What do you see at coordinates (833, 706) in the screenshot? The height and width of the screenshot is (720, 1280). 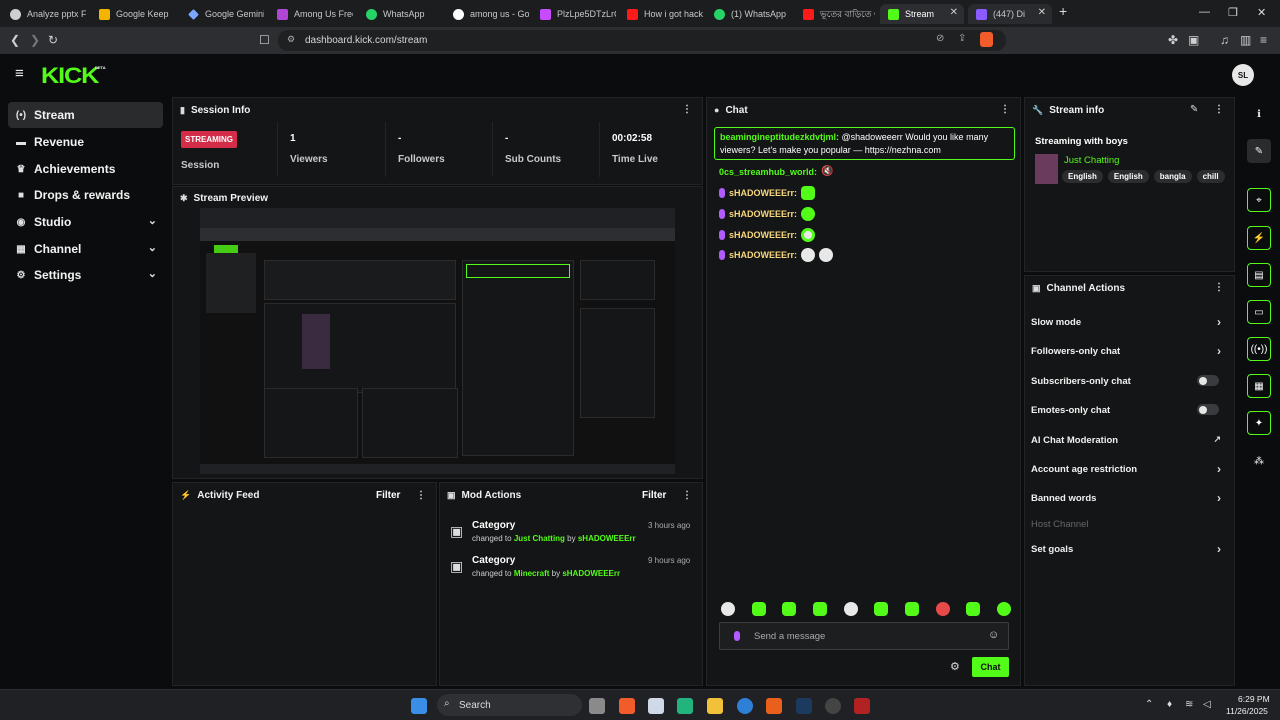 I see `obs-icon` at bounding box center [833, 706].